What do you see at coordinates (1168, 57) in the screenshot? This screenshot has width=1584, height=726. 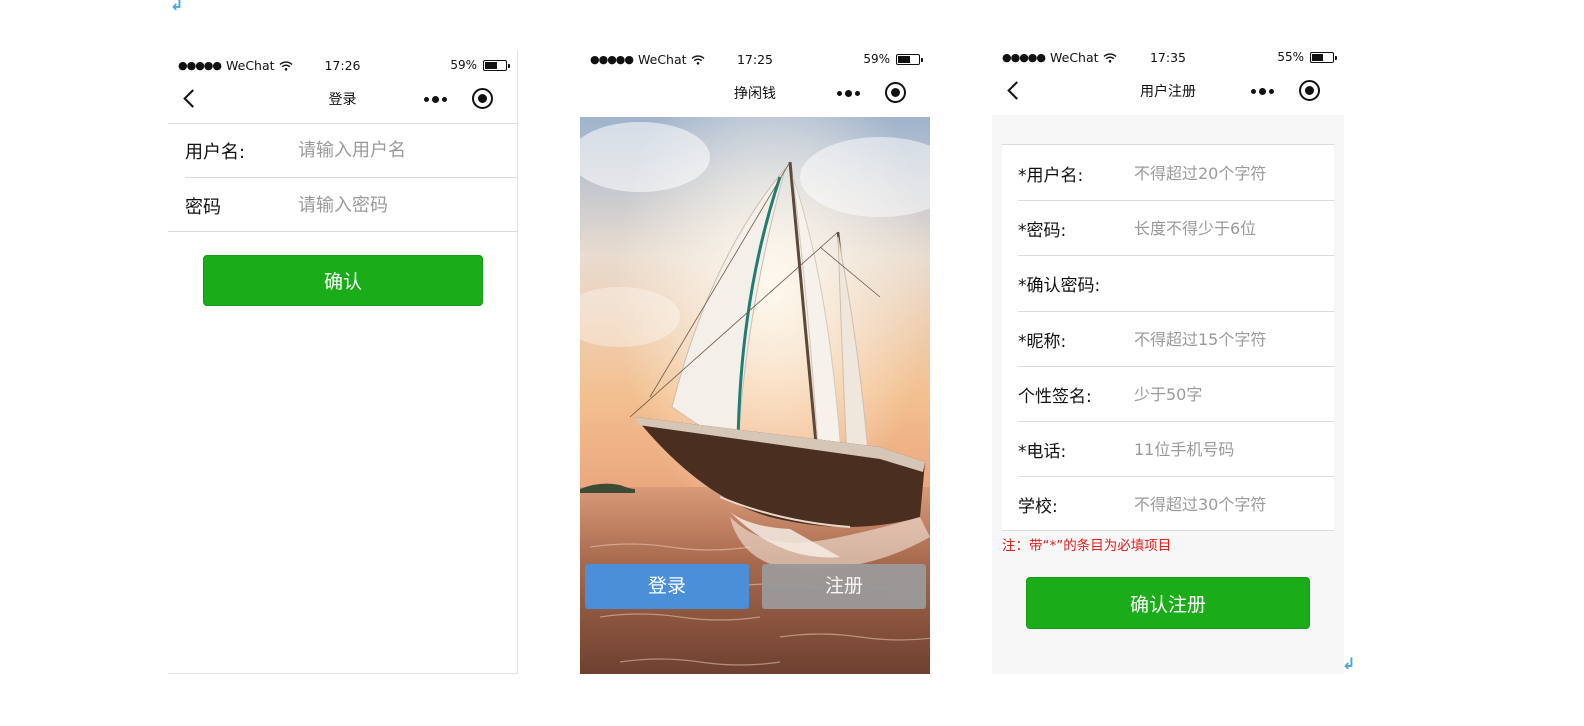 I see `status-bar: ●●●●● WeChat 17:35 55%` at bounding box center [1168, 57].